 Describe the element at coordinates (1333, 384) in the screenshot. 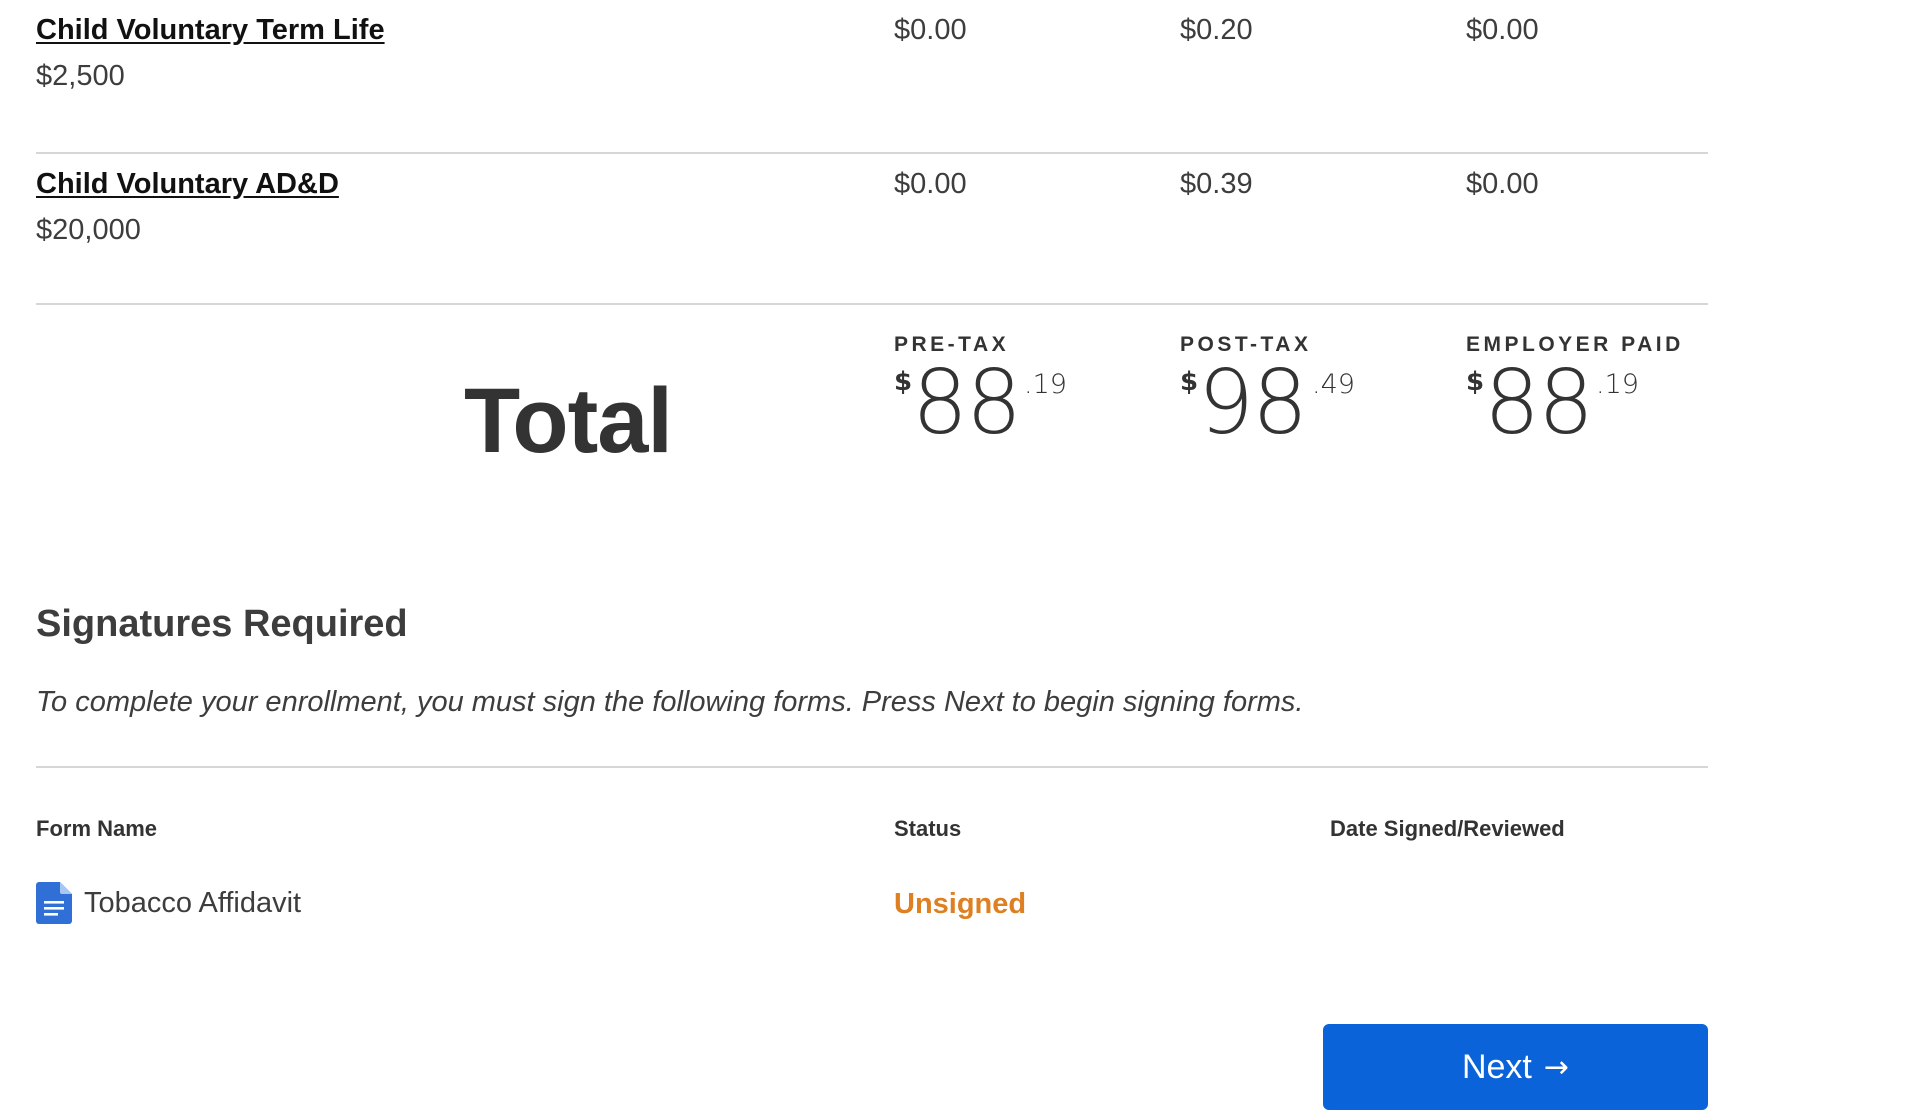

I see `total-cents: .49` at that location.